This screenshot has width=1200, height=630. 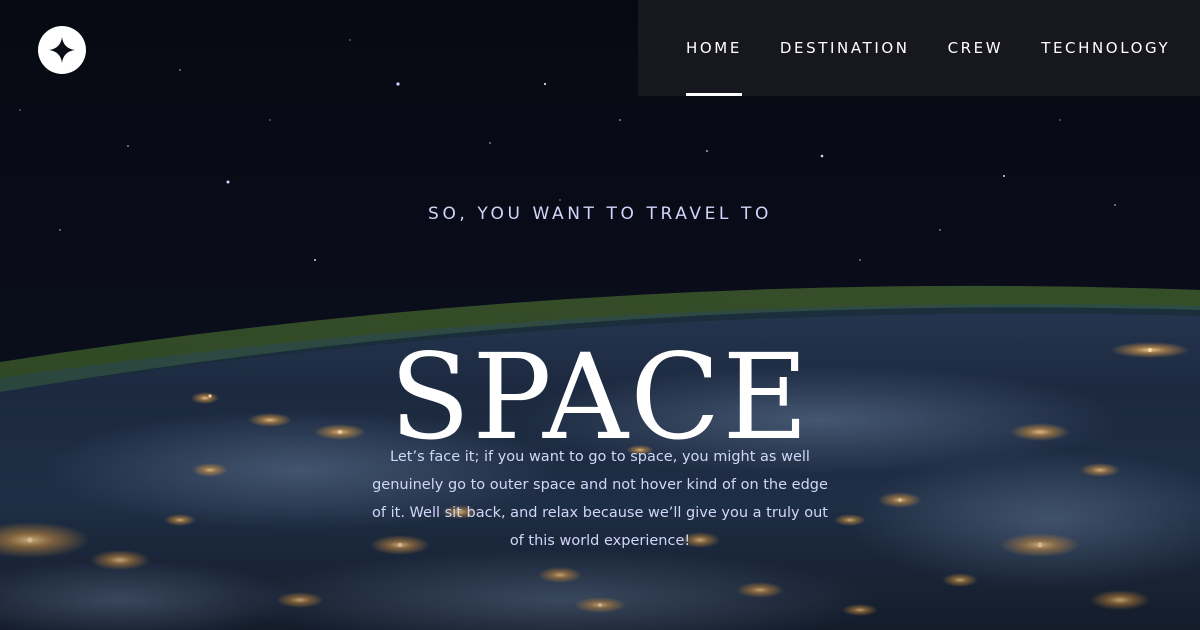 What do you see at coordinates (600, 214) in the screenshot?
I see `hero-eyebrow: SO, YOU WANT TO TRAVEL TO` at bounding box center [600, 214].